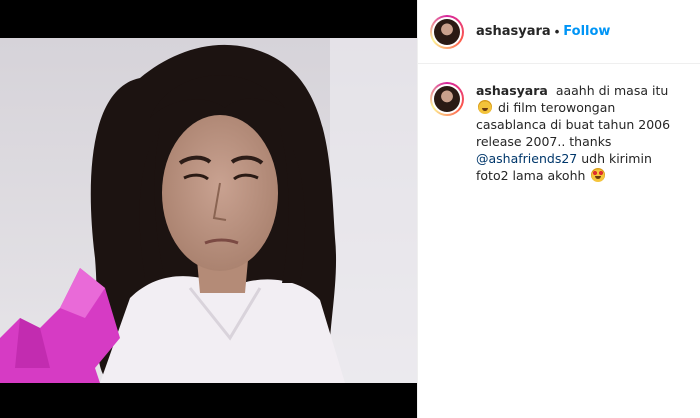  What do you see at coordinates (512, 90) in the screenshot?
I see `caption-username: ashasyara` at bounding box center [512, 90].